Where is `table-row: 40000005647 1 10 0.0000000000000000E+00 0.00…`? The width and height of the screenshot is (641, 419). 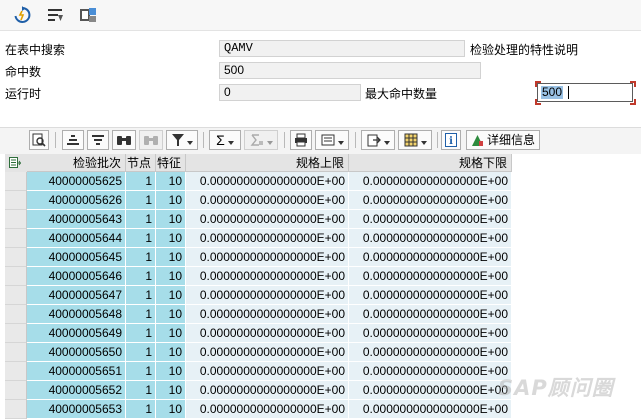 table-row: 40000005647 1 10 0.0000000000000000E+00 0.00… is located at coordinates (320, 295).